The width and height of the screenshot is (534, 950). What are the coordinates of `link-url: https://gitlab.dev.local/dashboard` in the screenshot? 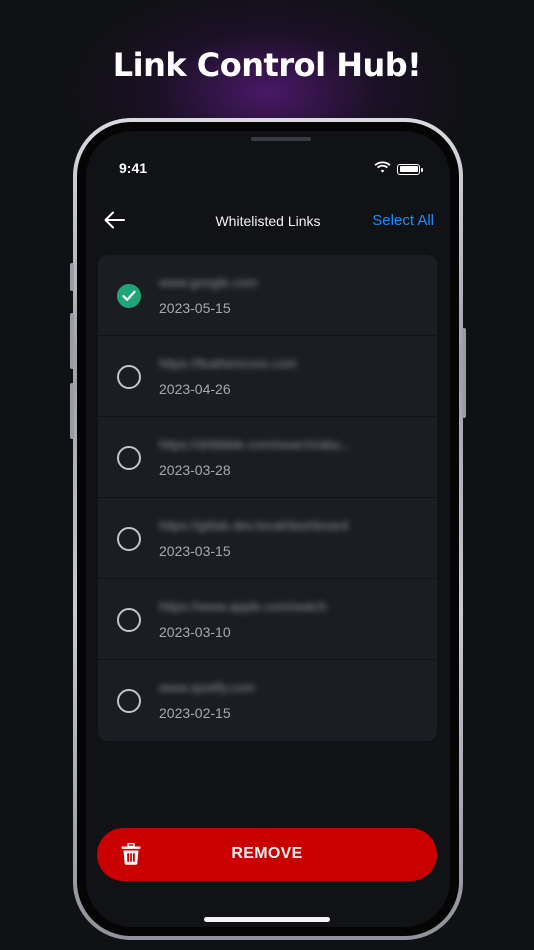 It's located at (254, 525).